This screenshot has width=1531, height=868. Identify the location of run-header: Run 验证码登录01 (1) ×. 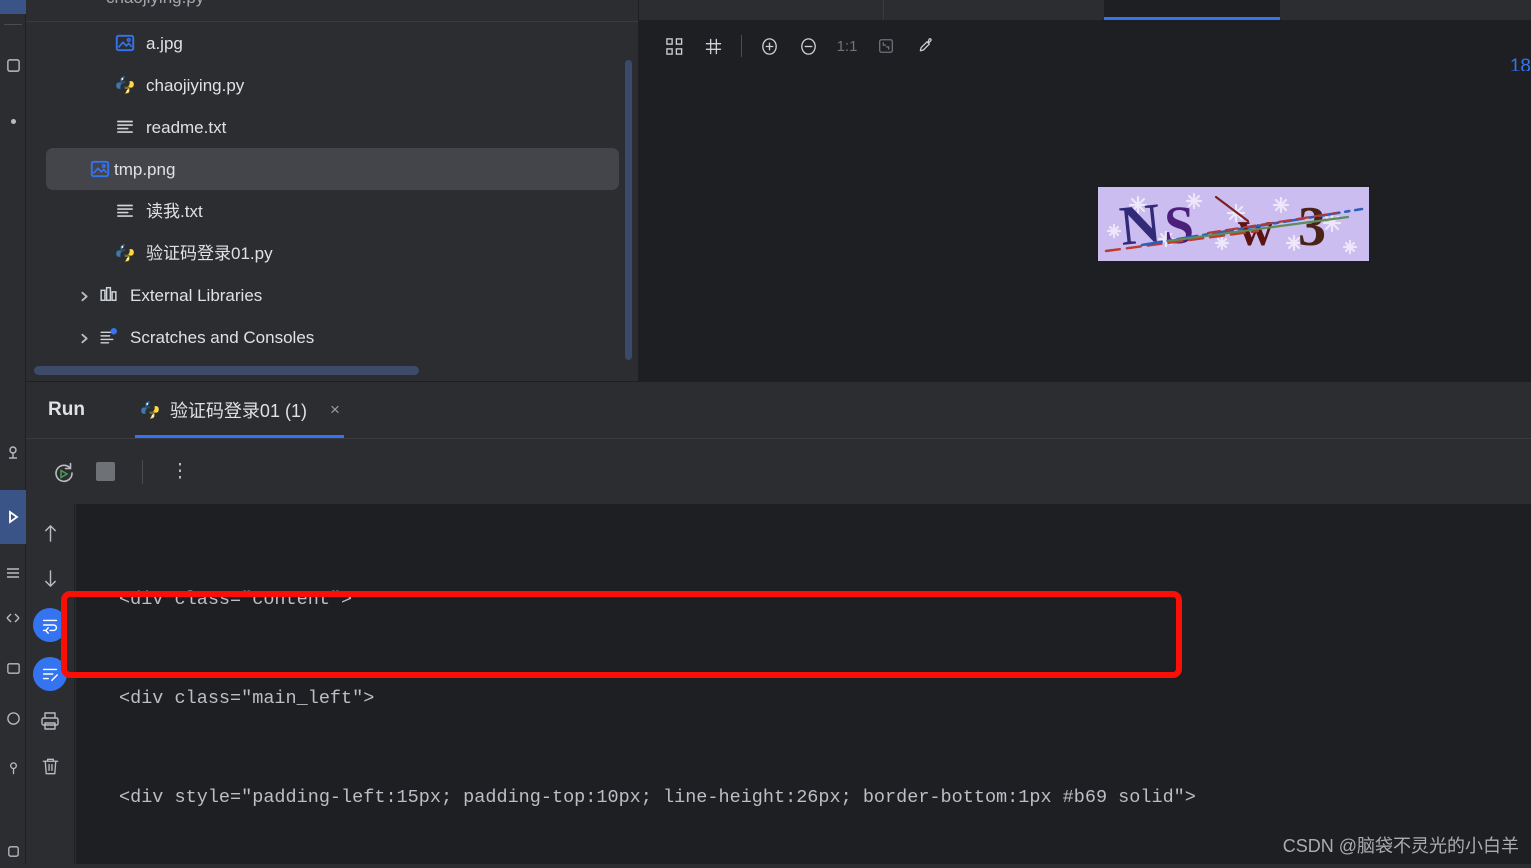
(778, 410).